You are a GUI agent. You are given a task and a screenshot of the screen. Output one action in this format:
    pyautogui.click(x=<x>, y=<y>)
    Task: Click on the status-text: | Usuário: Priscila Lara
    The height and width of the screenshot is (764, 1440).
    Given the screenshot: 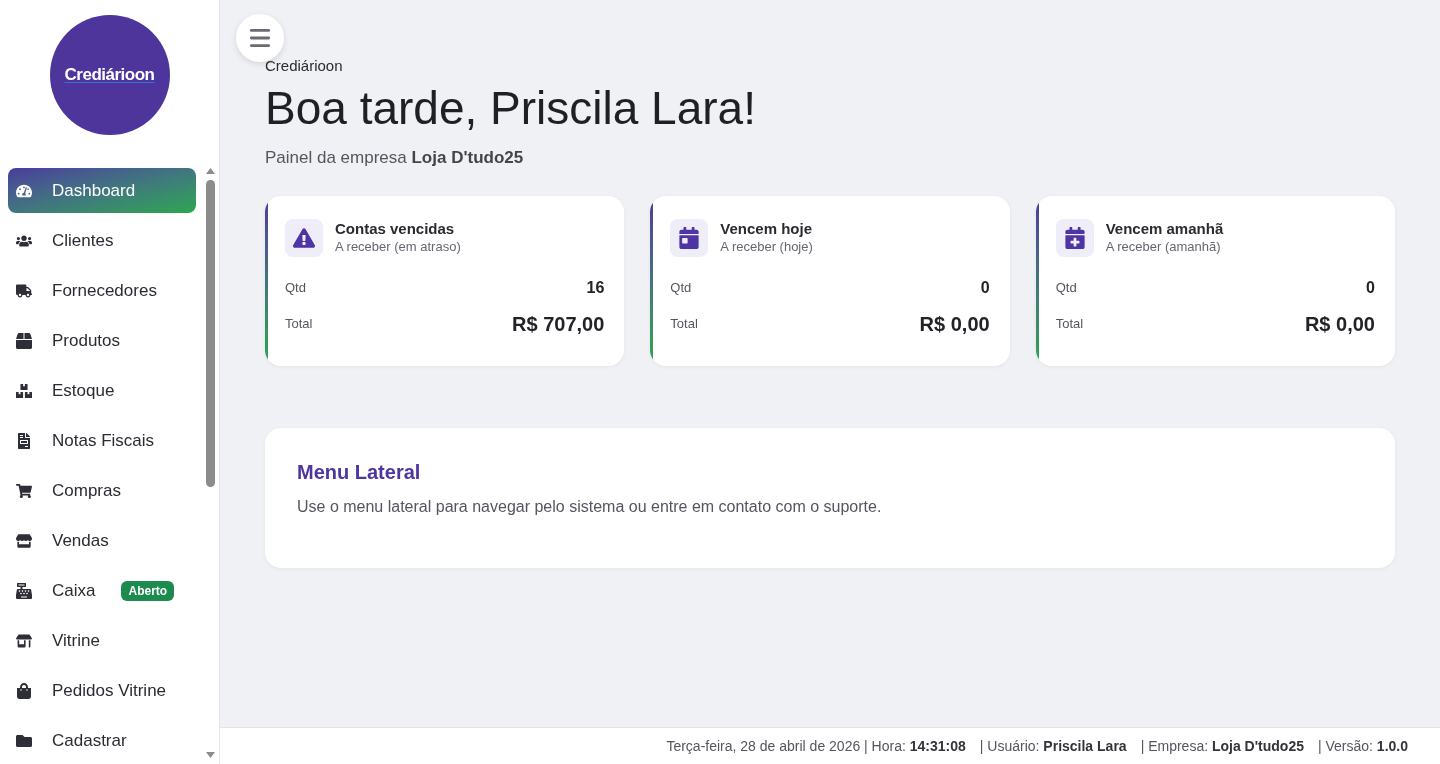 What is the action you would take?
    pyautogui.click(x=1053, y=746)
    